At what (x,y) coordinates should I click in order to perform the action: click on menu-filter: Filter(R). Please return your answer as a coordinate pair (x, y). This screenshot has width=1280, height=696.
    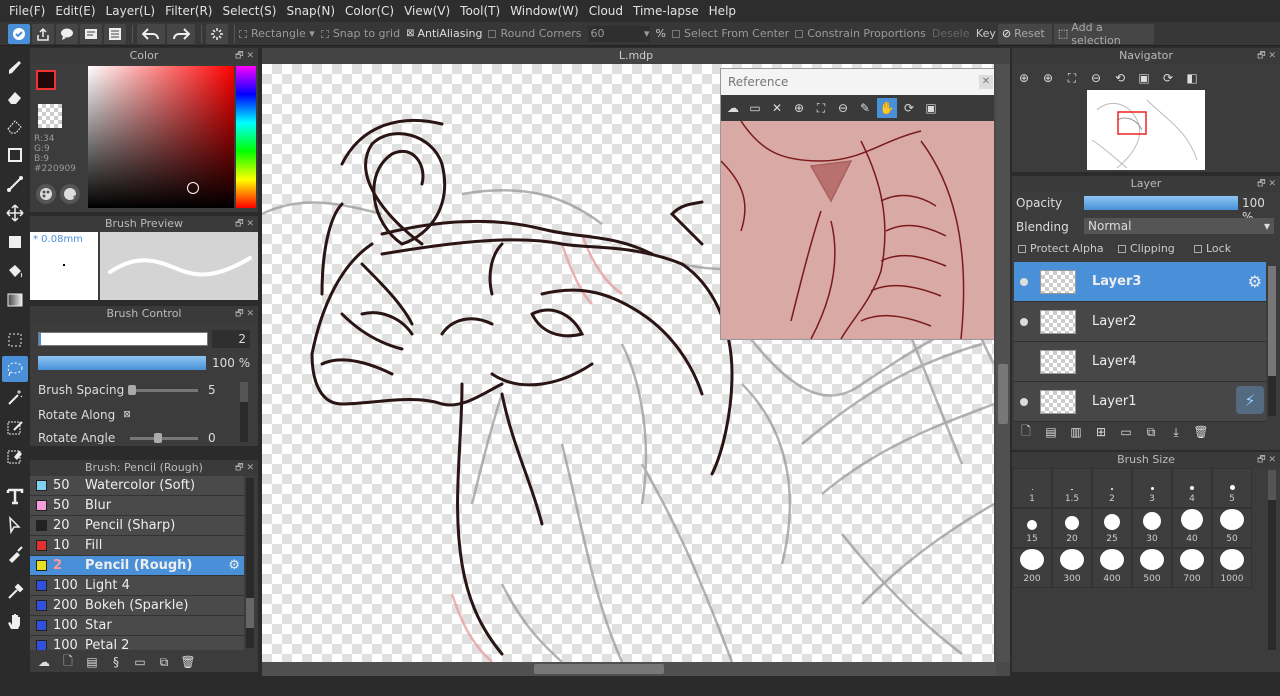
    Looking at the image, I should click on (188, 11).